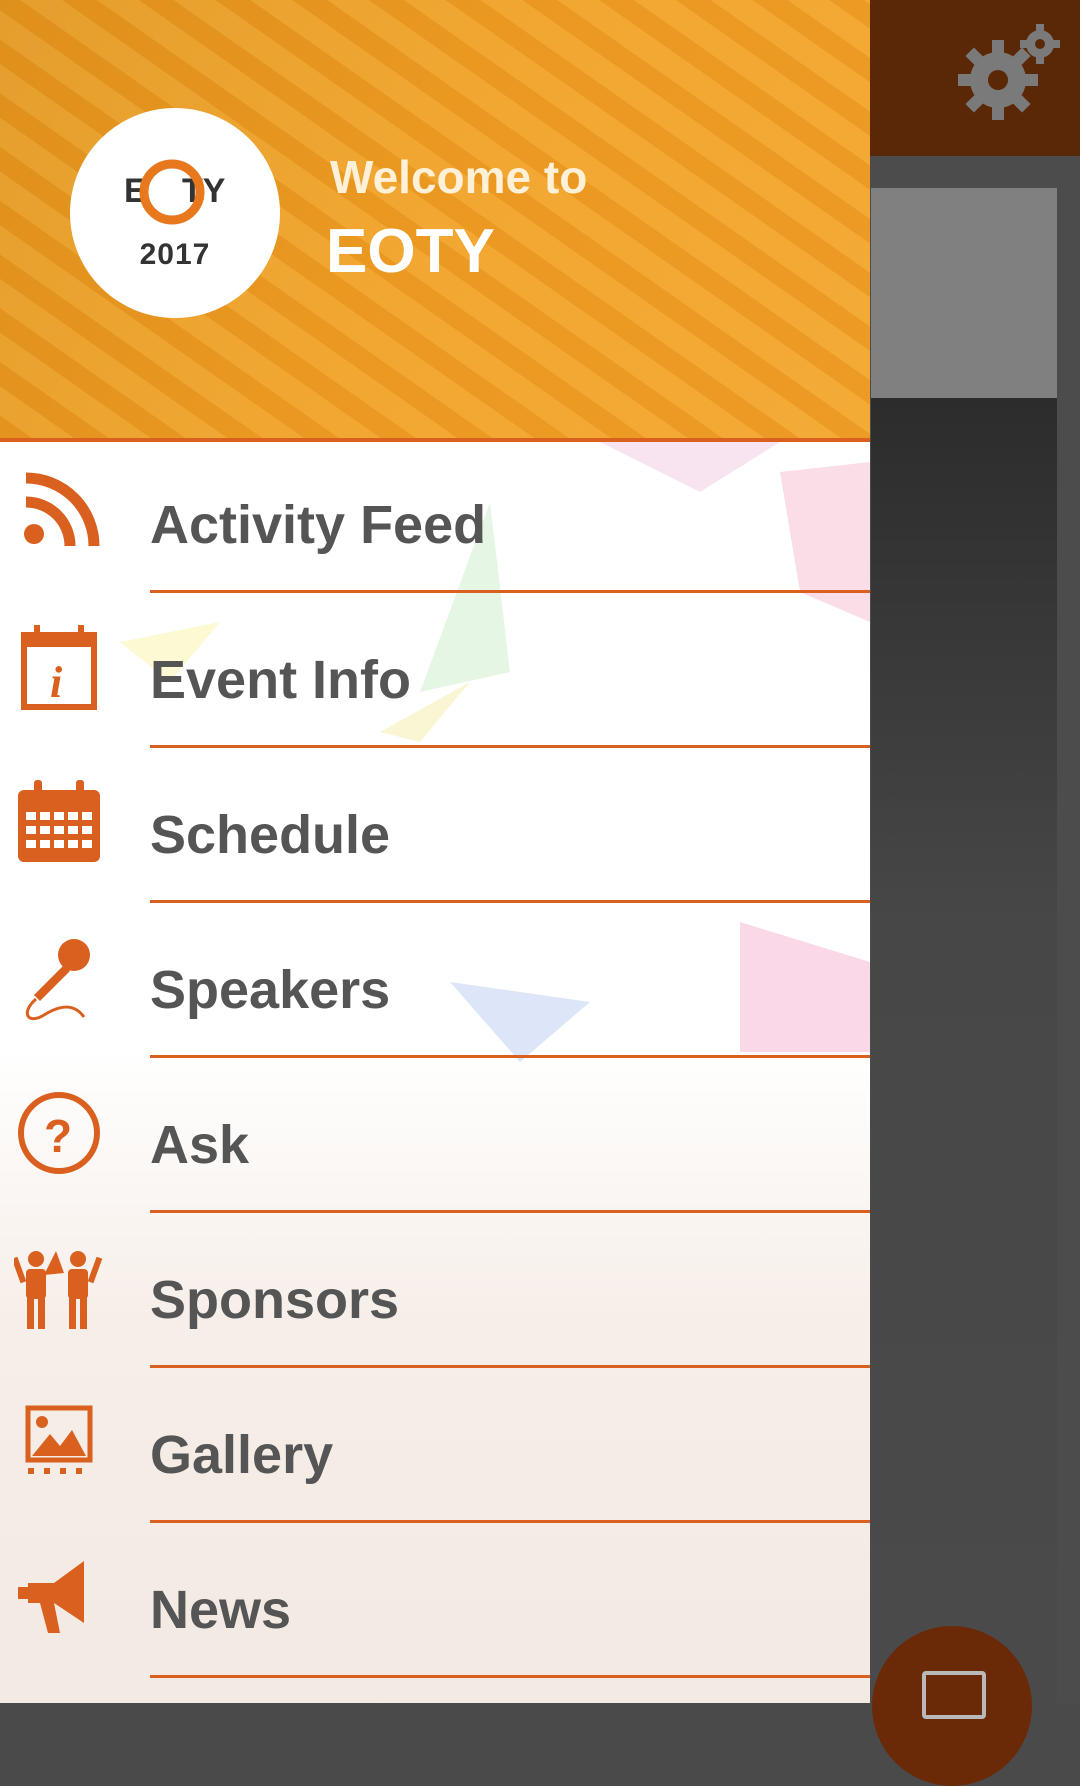  What do you see at coordinates (56, 682) in the screenshot?
I see `svg-text: i` at bounding box center [56, 682].